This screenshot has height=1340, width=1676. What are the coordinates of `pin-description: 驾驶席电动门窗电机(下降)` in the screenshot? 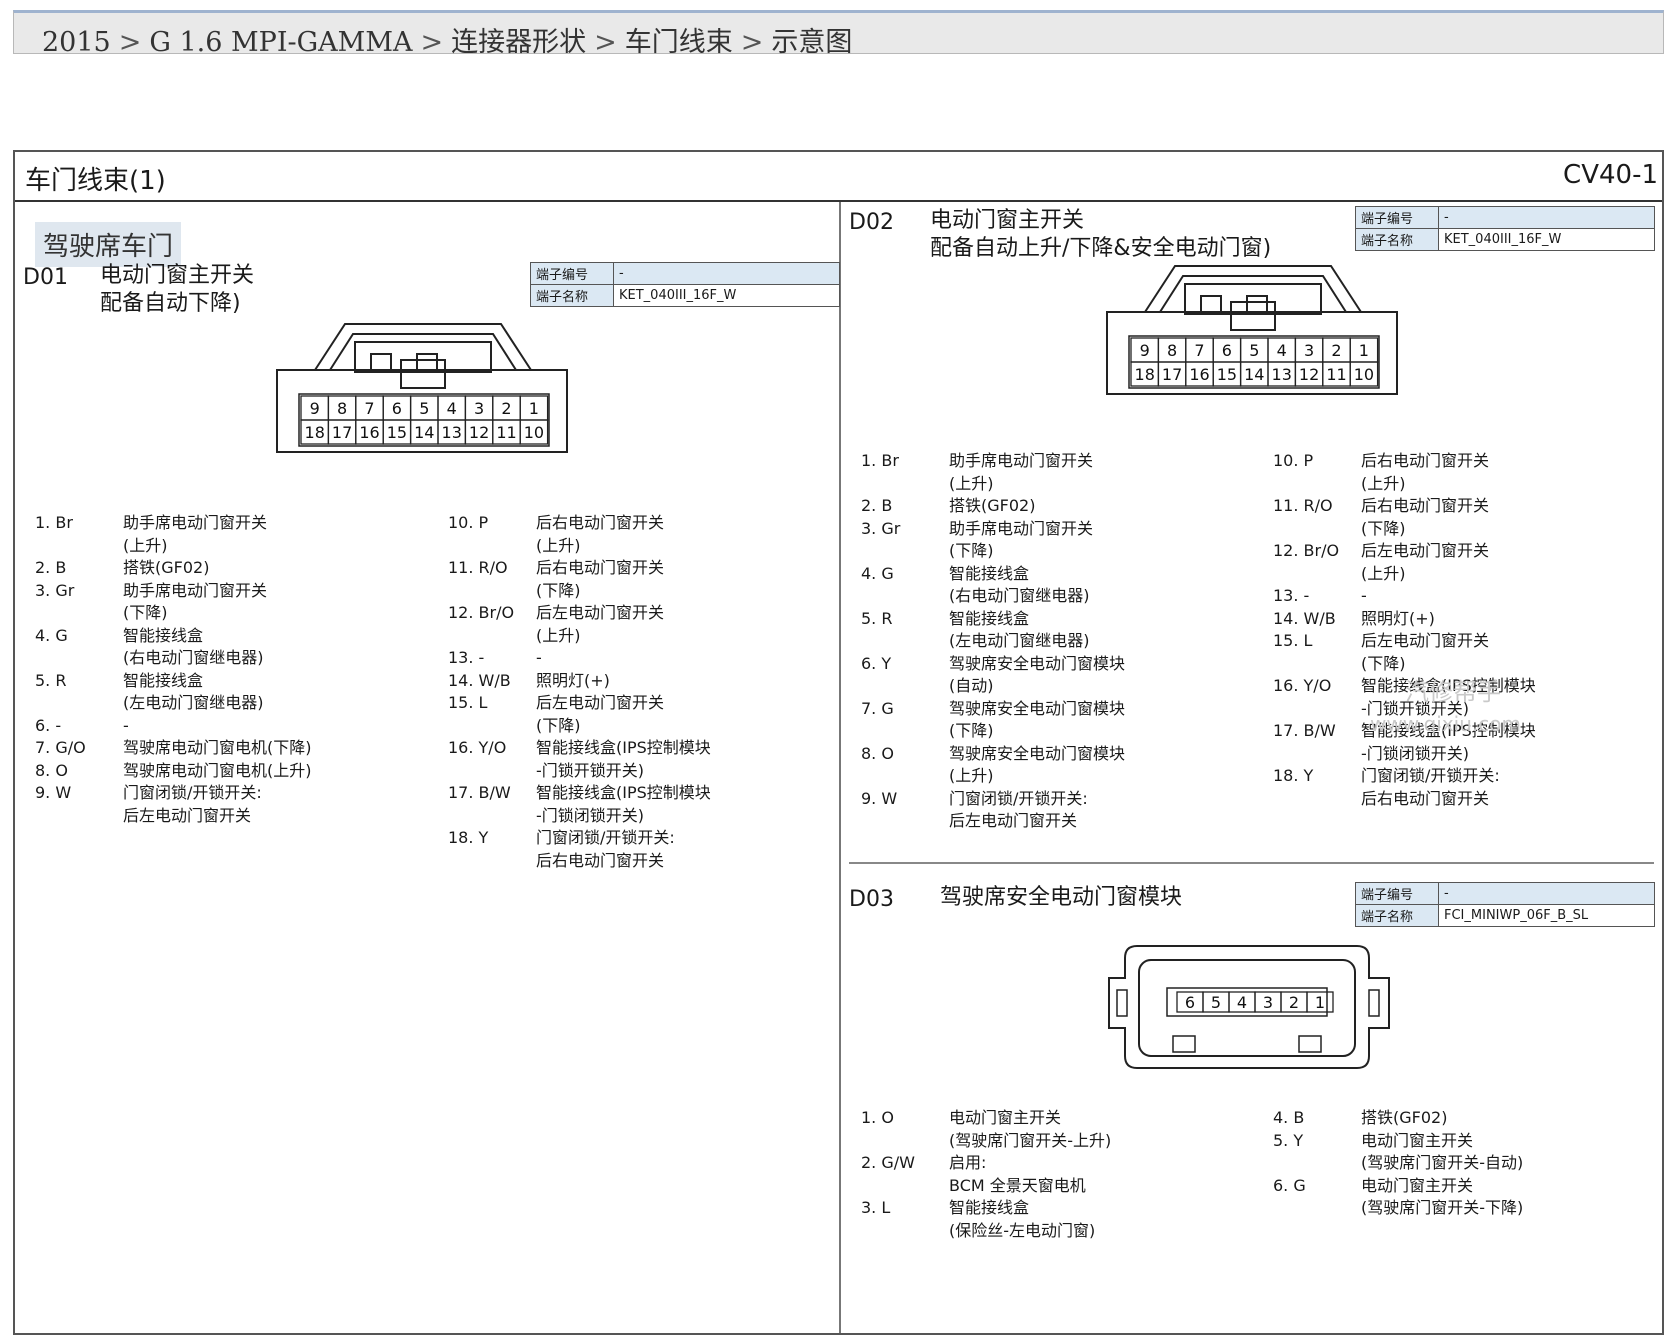 It's located at (217, 747).